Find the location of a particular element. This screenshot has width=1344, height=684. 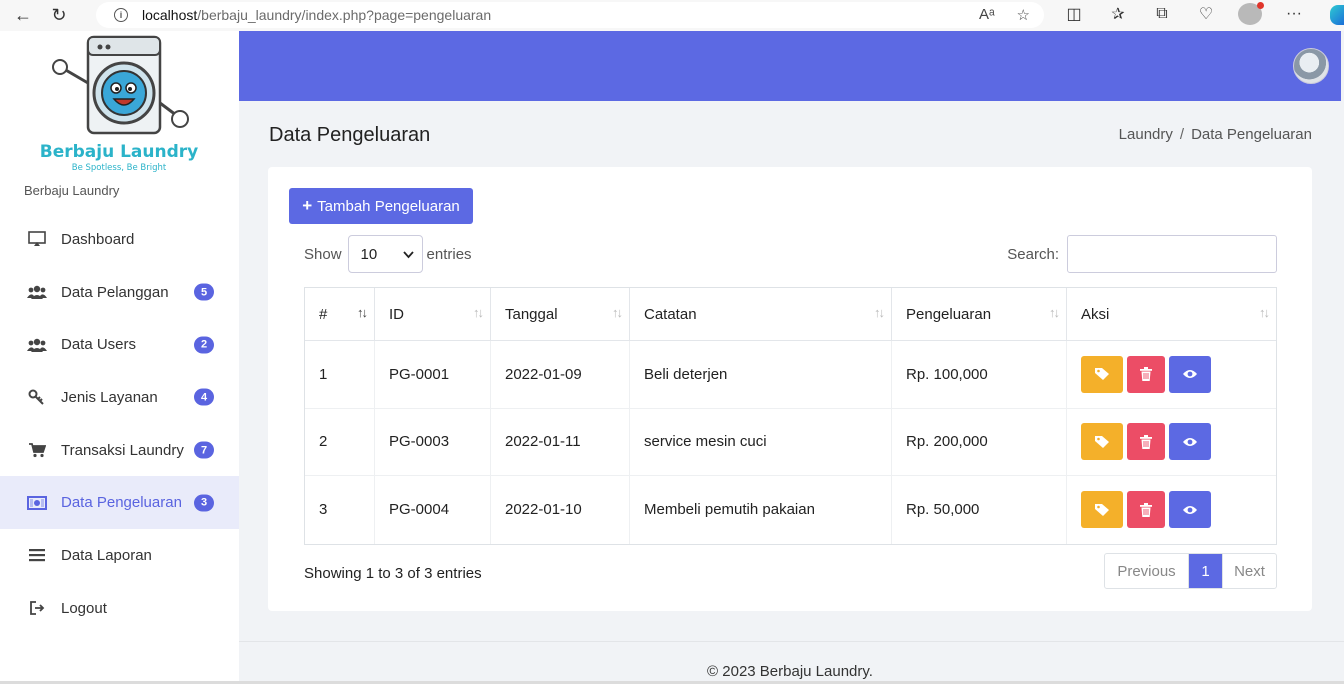

cell-no: 1 is located at coordinates (340, 375).